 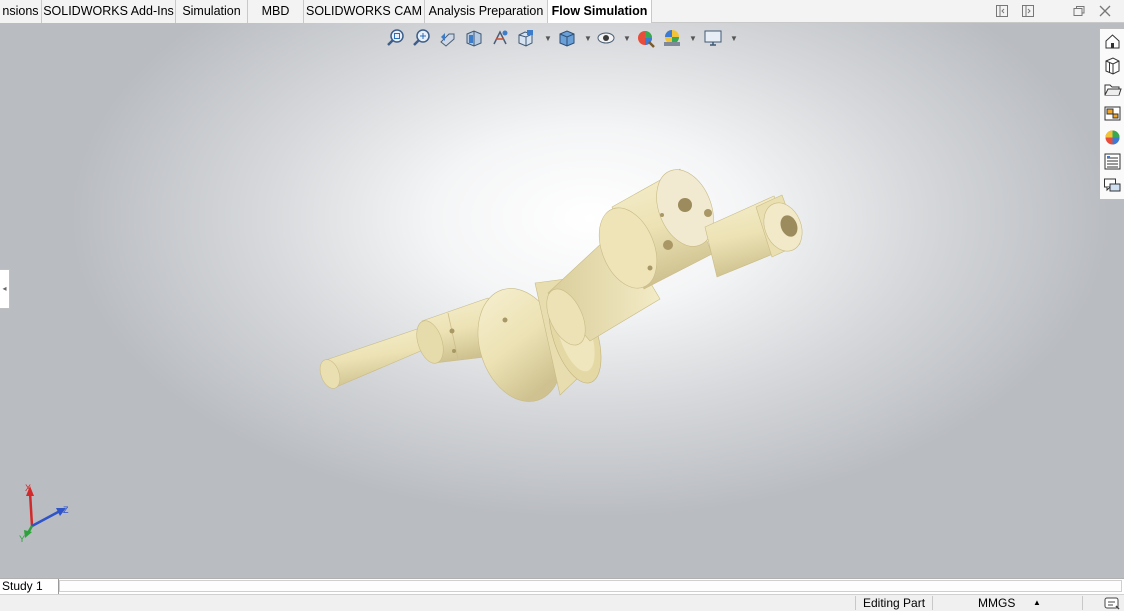 What do you see at coordinates (1105, 11) in the screenshot?
I see `close-icon` at bounding box center [1105, 11].